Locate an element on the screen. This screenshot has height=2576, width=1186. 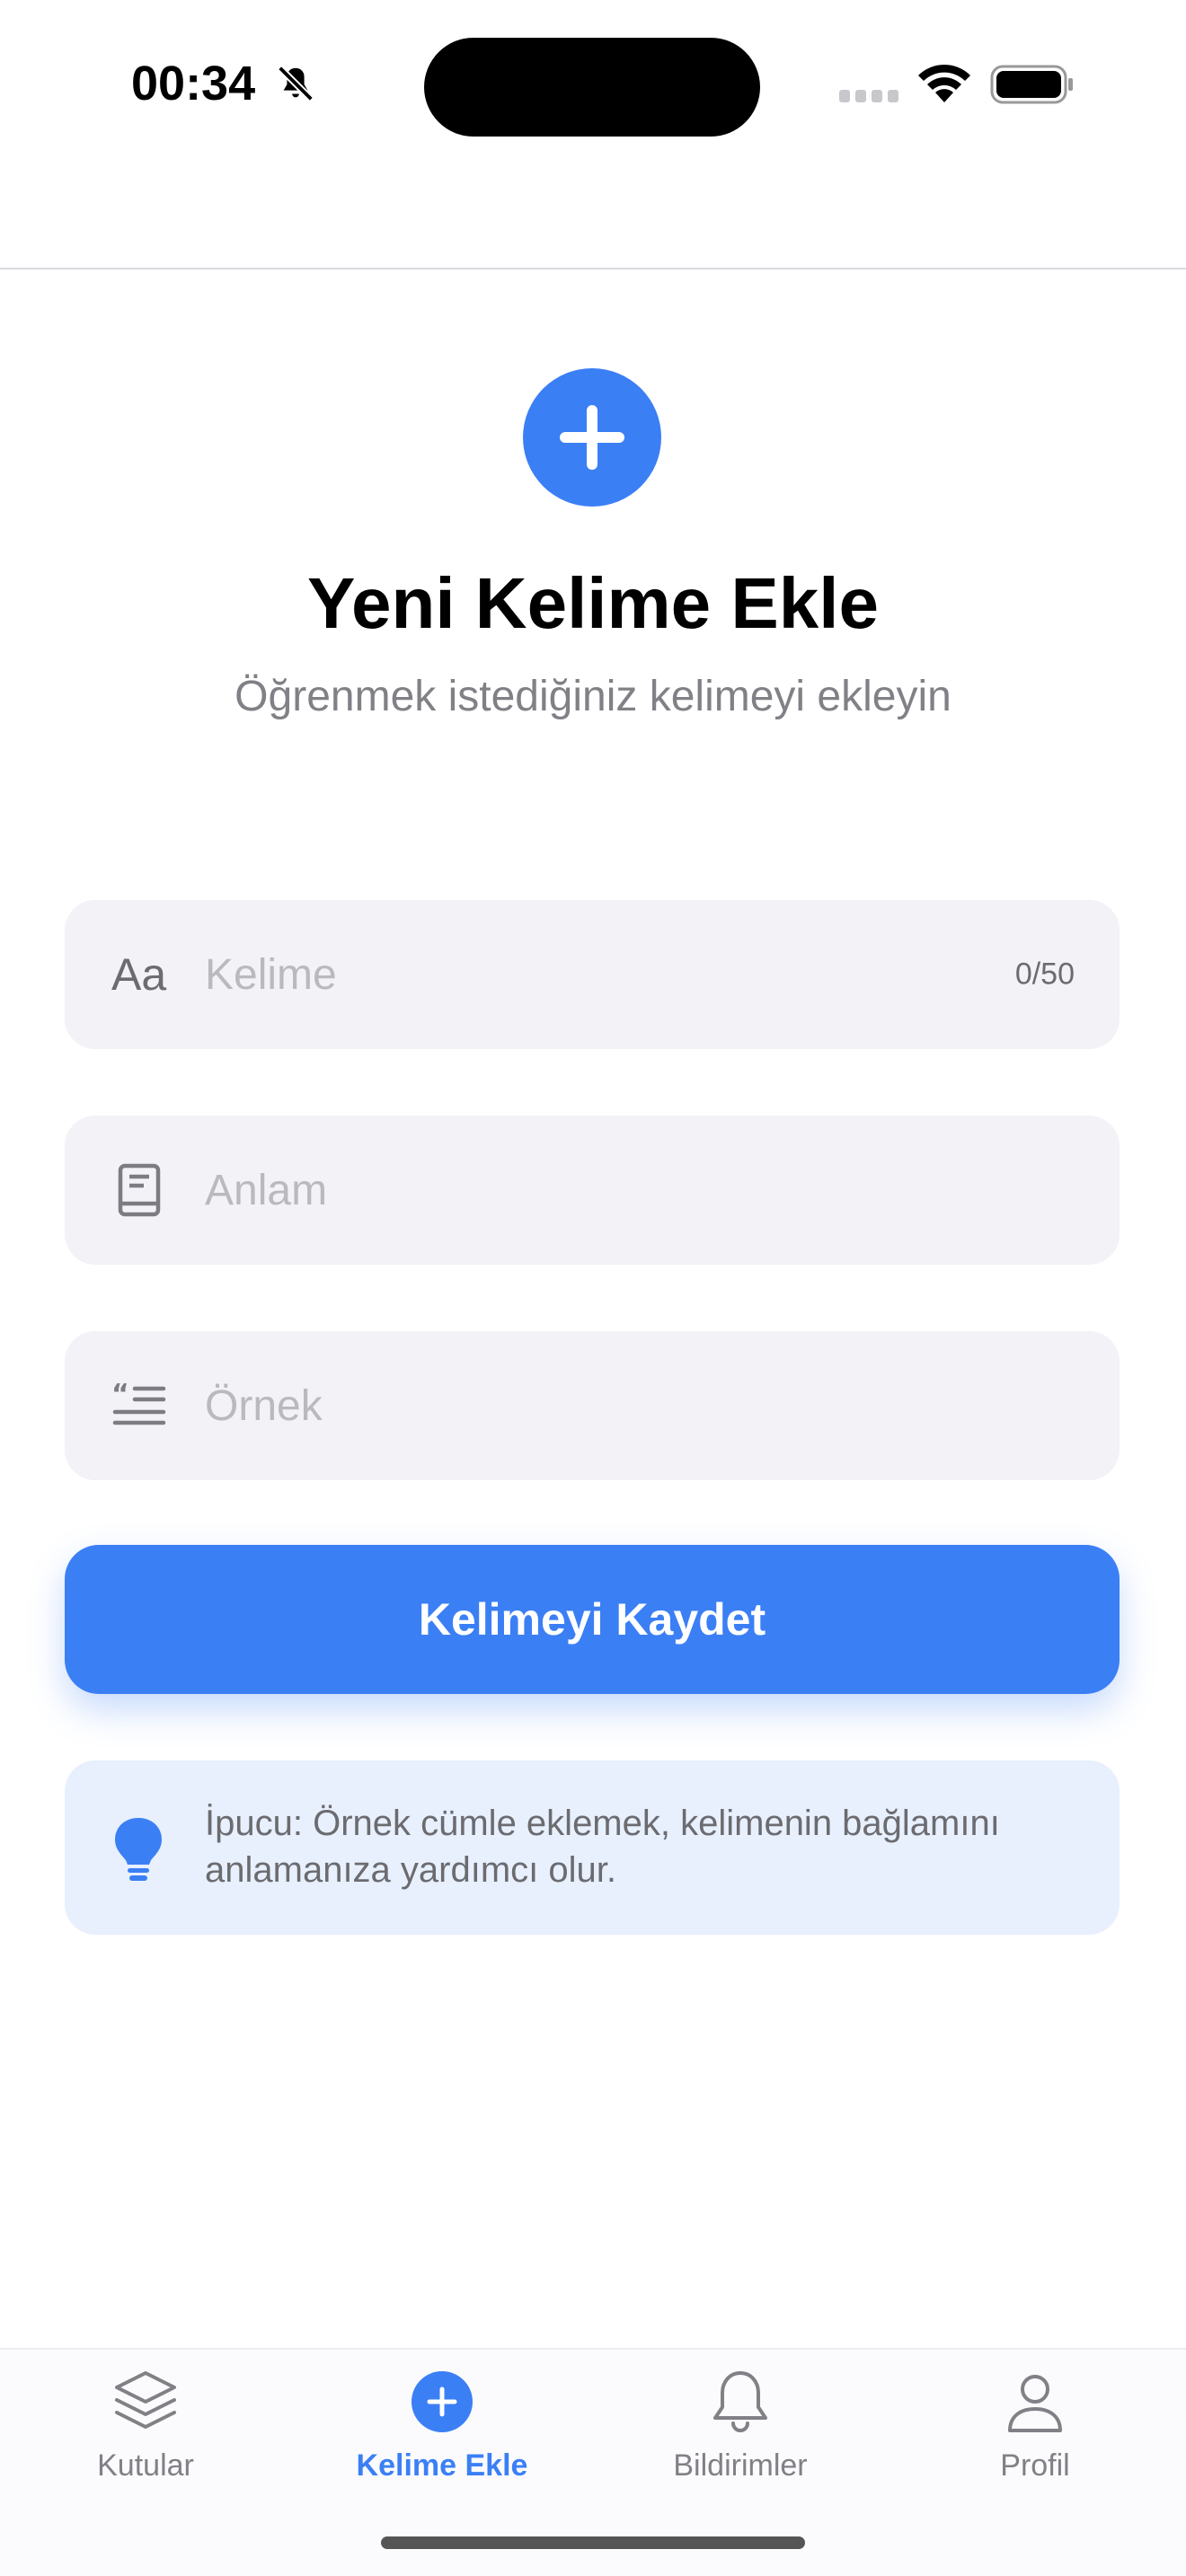
plus-circle-icon is located at coordinates (442, 2401).